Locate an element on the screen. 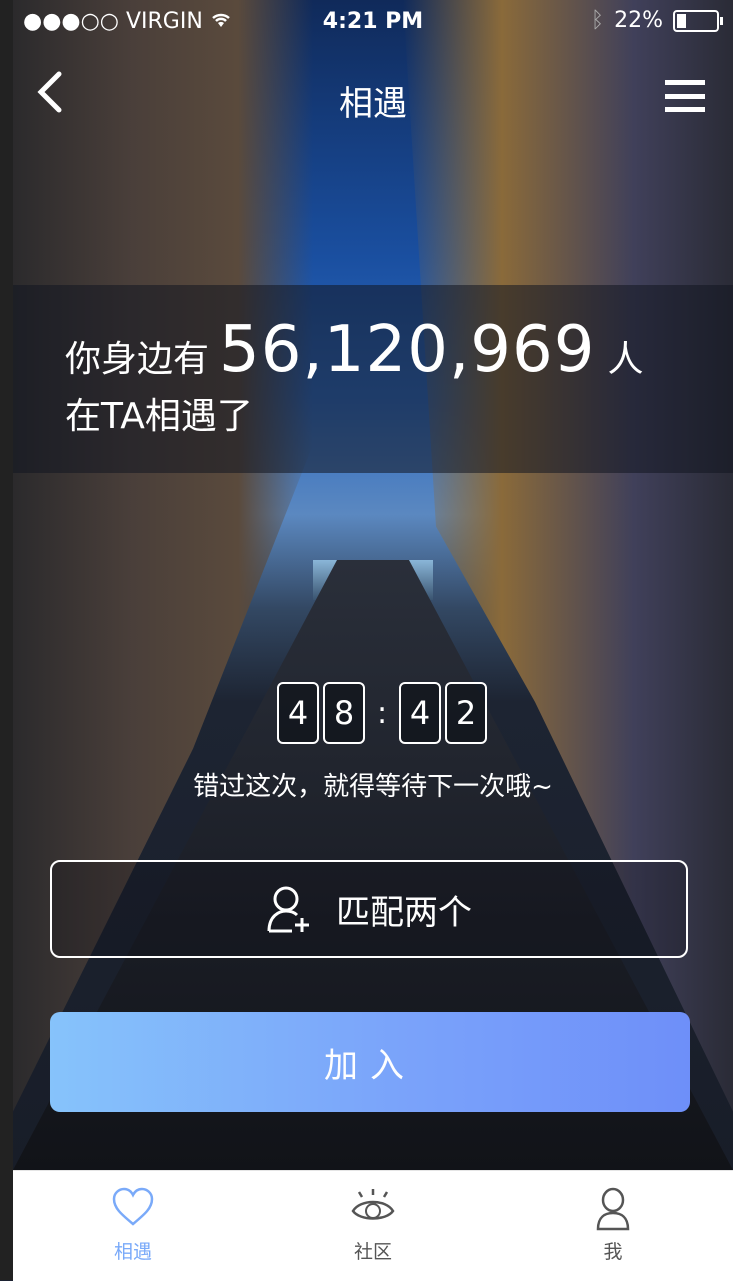 The width and height of the screenshot is (733, 1281). stats-line: 你身边有 56,120,969 人 is located at coordinates (354, 350).